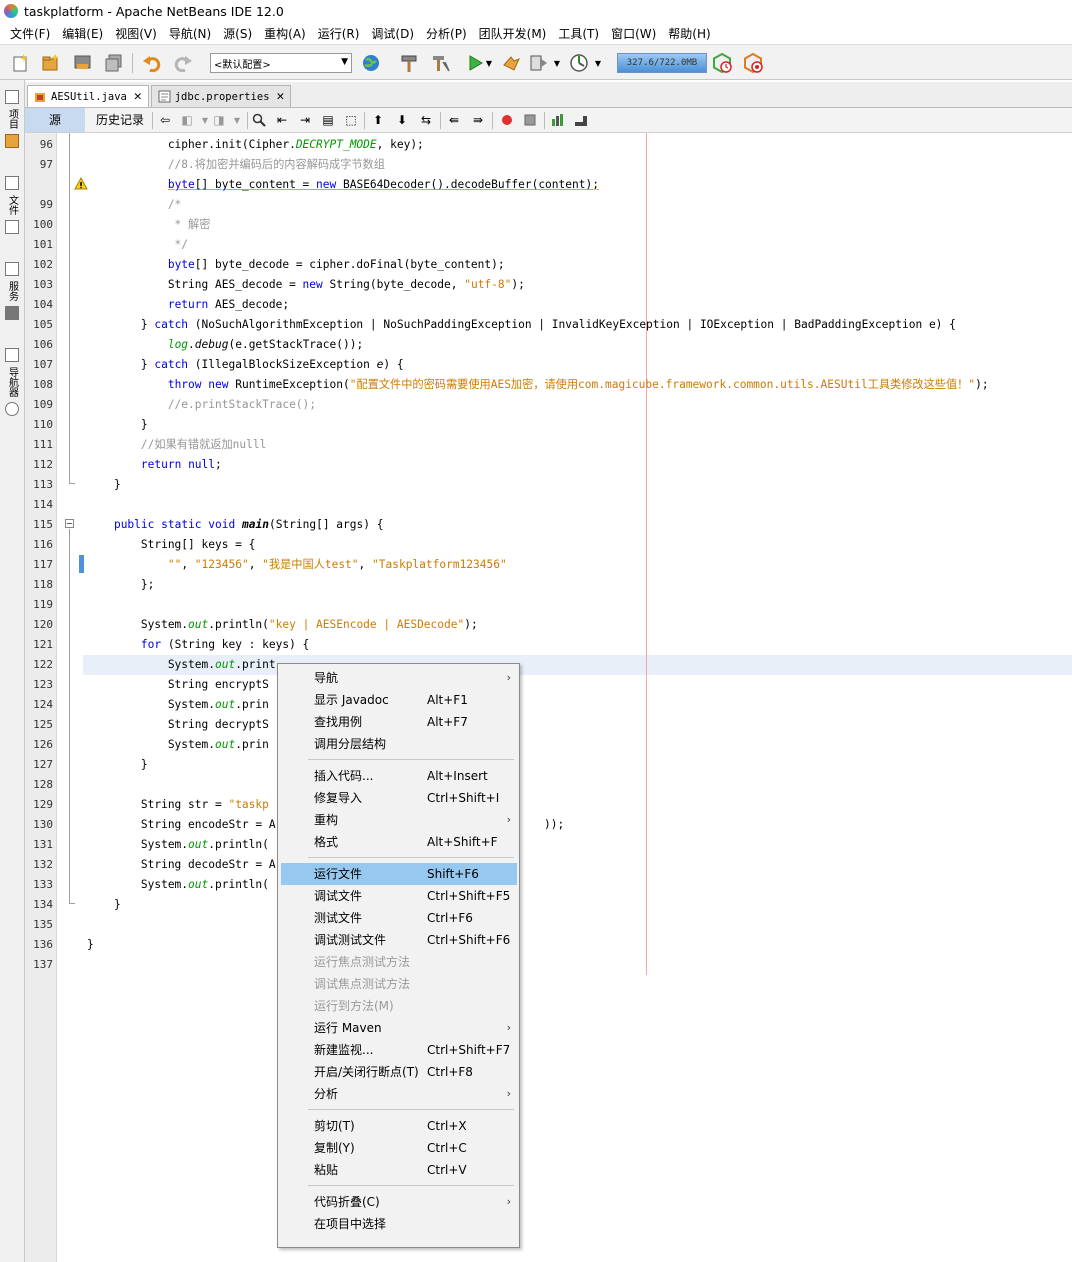  Describe the element at coordinates (39, 245) in the screenshot. I see `line-number: 101` at that location.